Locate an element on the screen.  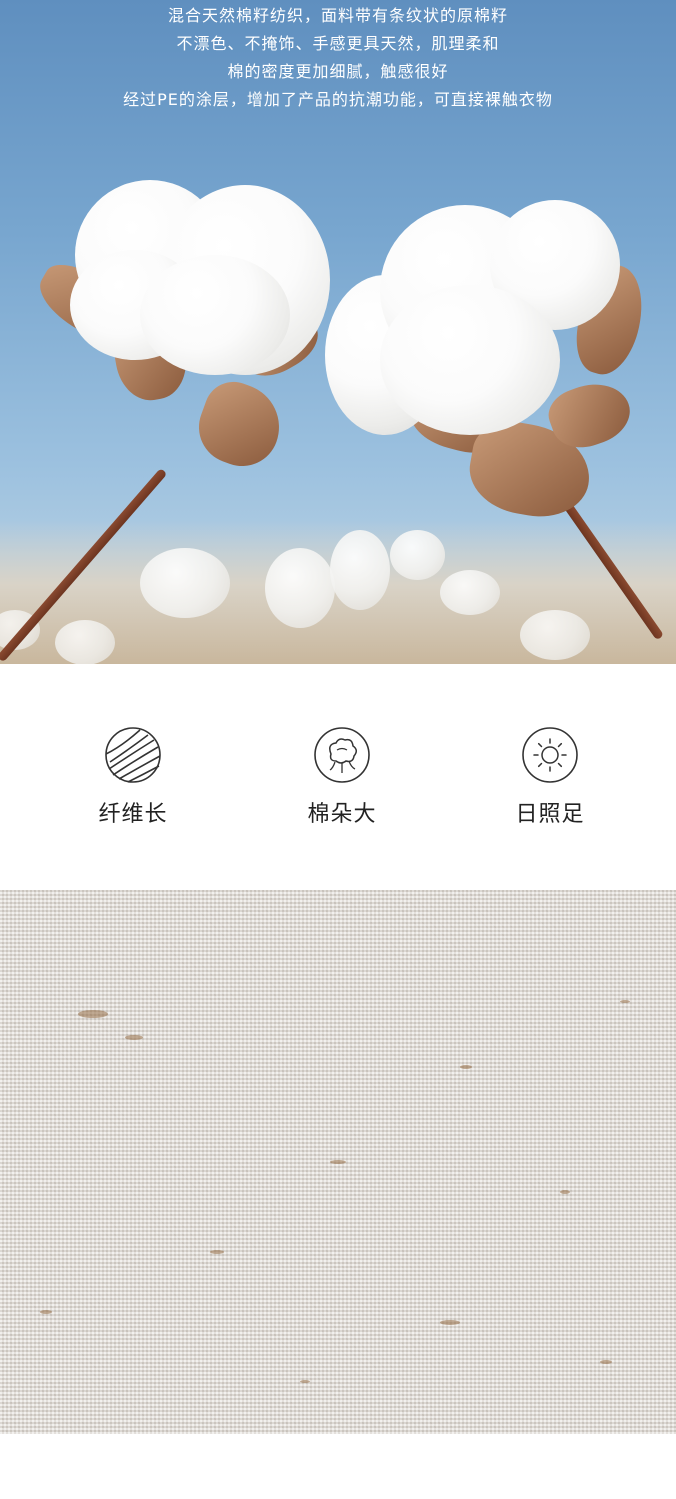
hero-line-1: 混合天然棉籽纺织，面料带有条纹状的原棉籽 is located at coordinates (337, 15).